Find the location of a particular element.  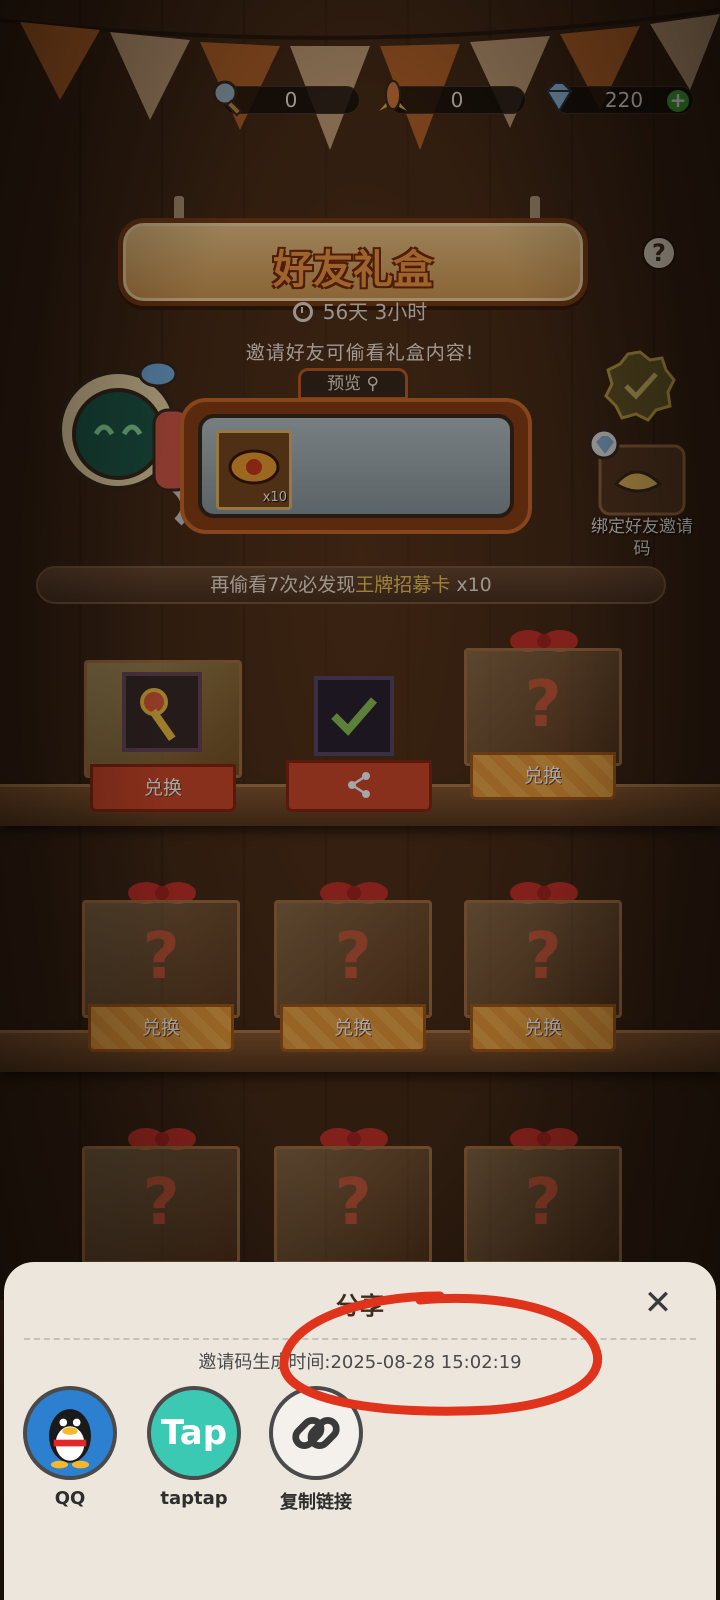

share-taptap: Tap taptap is located at coordinates (194, 1447).